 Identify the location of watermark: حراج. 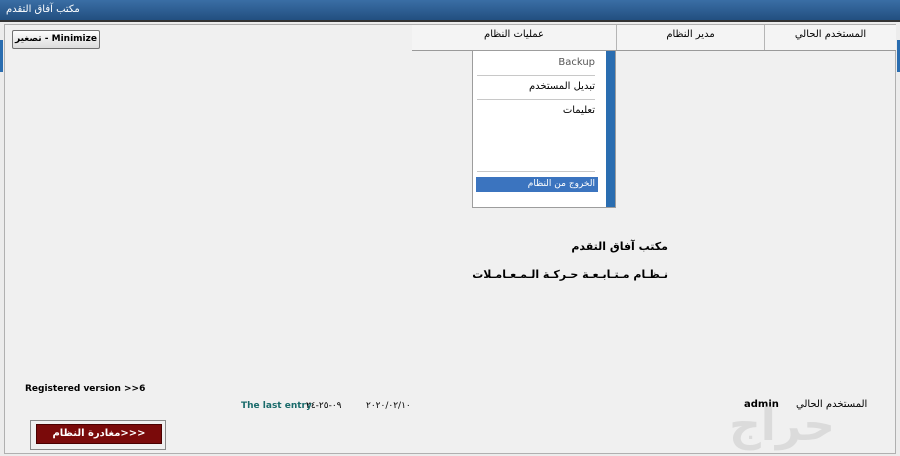
(782, 425).